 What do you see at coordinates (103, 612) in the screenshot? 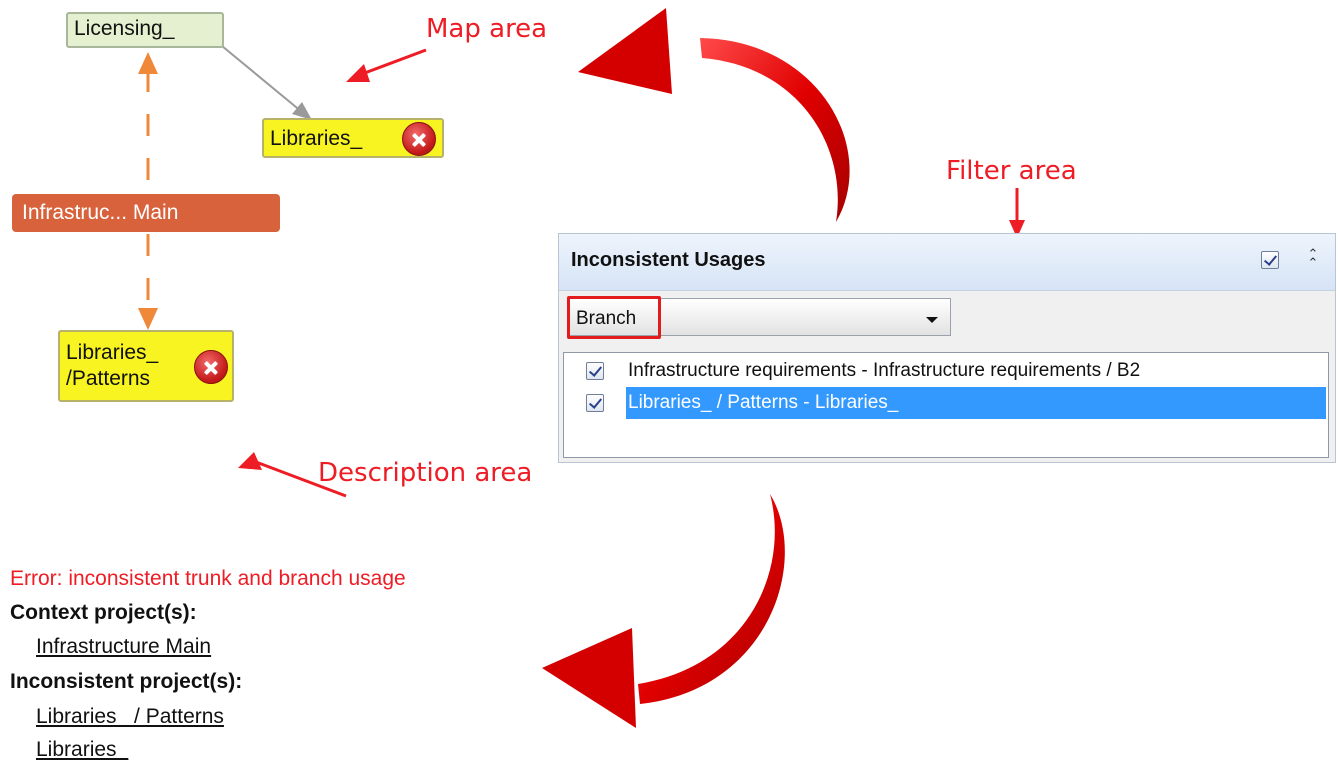
I see `context-projects-heading: Context project(s):` at bounding box center [103, 612].